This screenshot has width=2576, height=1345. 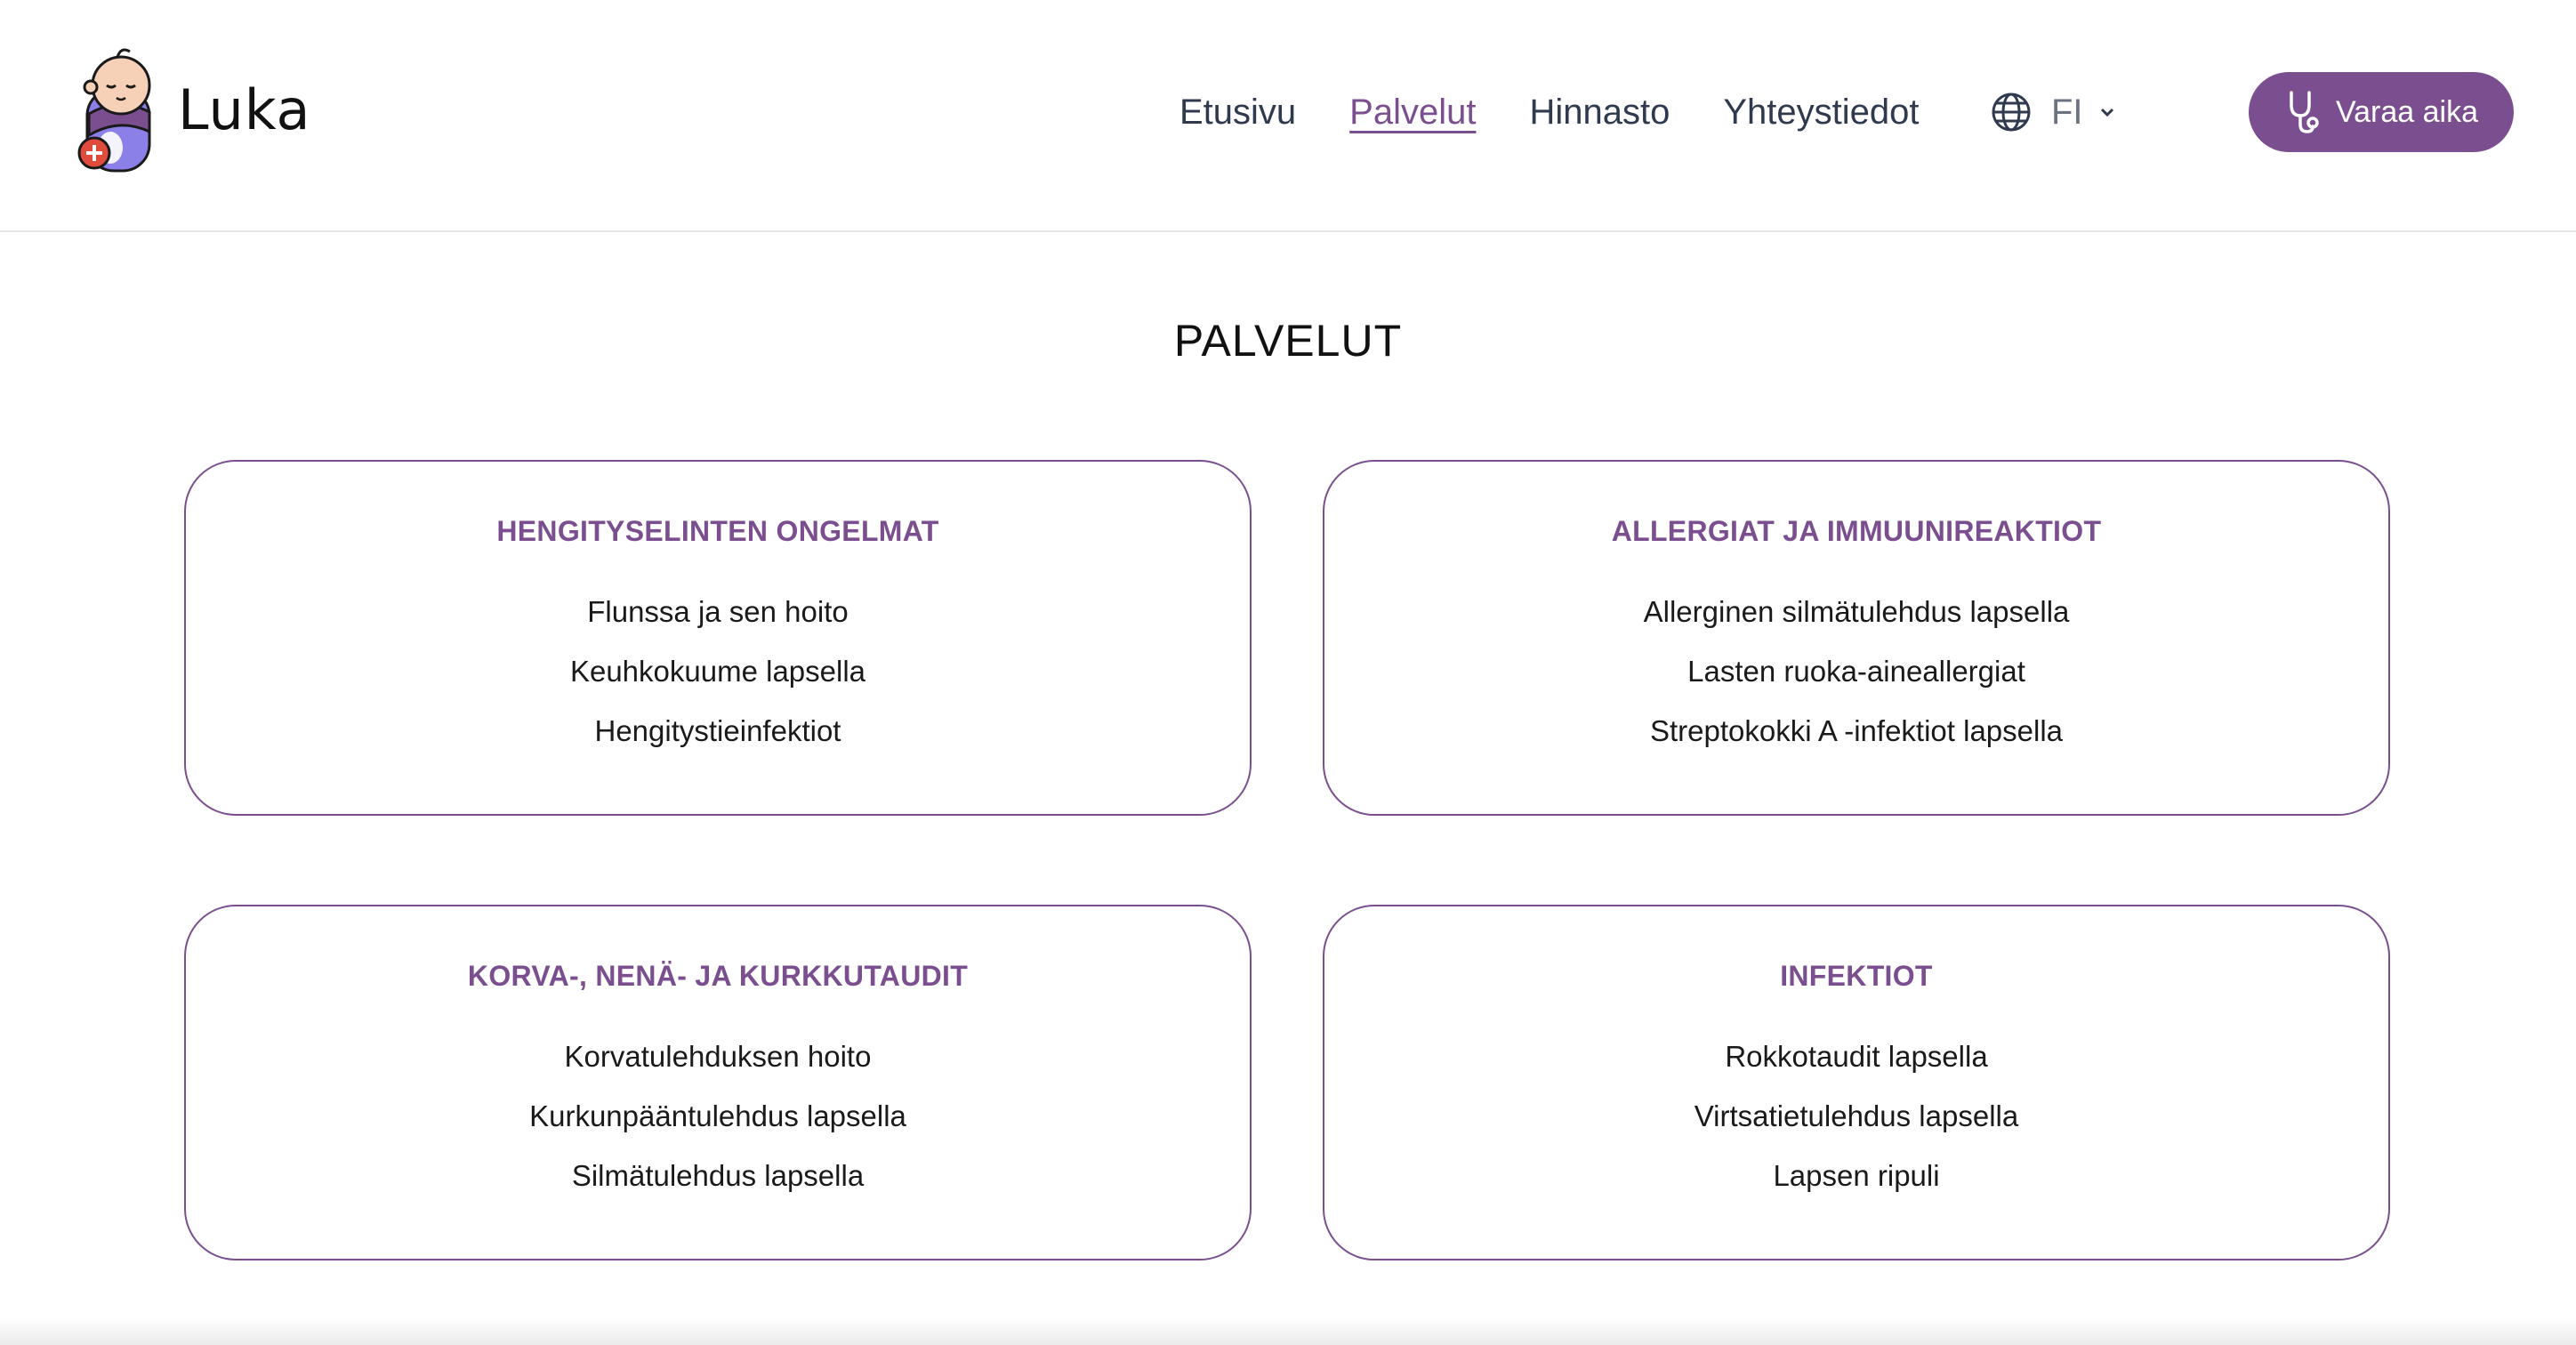 I want to click on card-title: HENGITYSELINTEN ONGELMAT, so click(x=717, y=531).